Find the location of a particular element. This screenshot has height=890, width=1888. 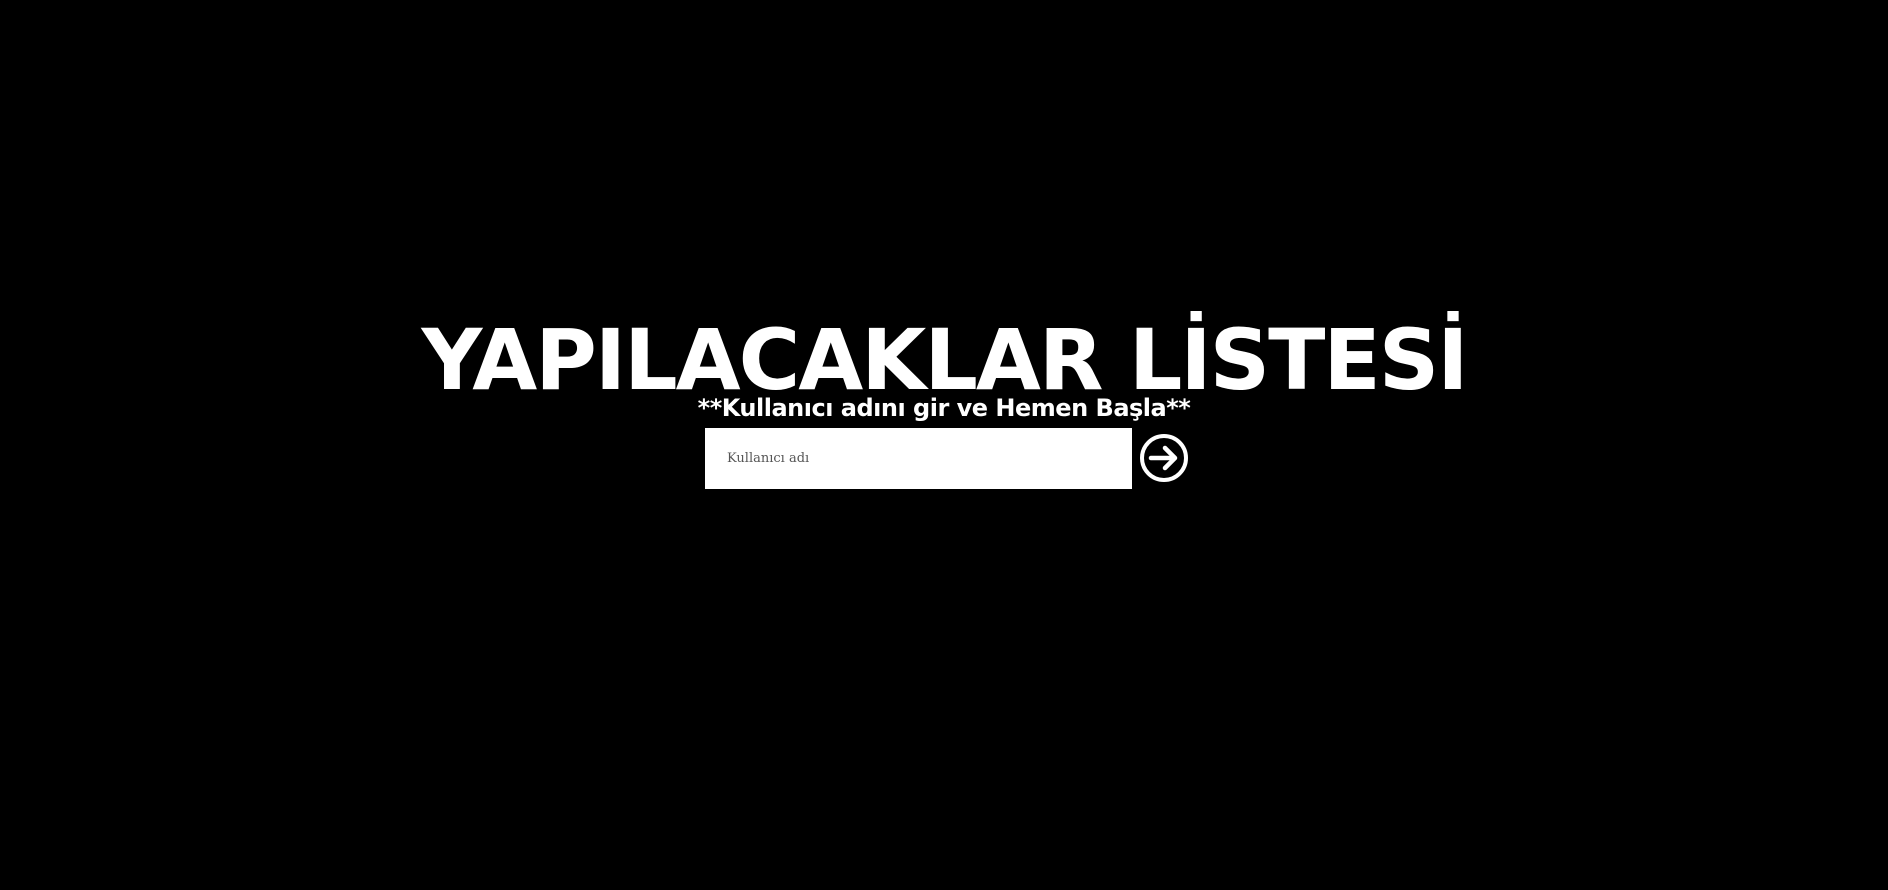

arrow-right-circle-icon is located at coordinates (1164, 458).